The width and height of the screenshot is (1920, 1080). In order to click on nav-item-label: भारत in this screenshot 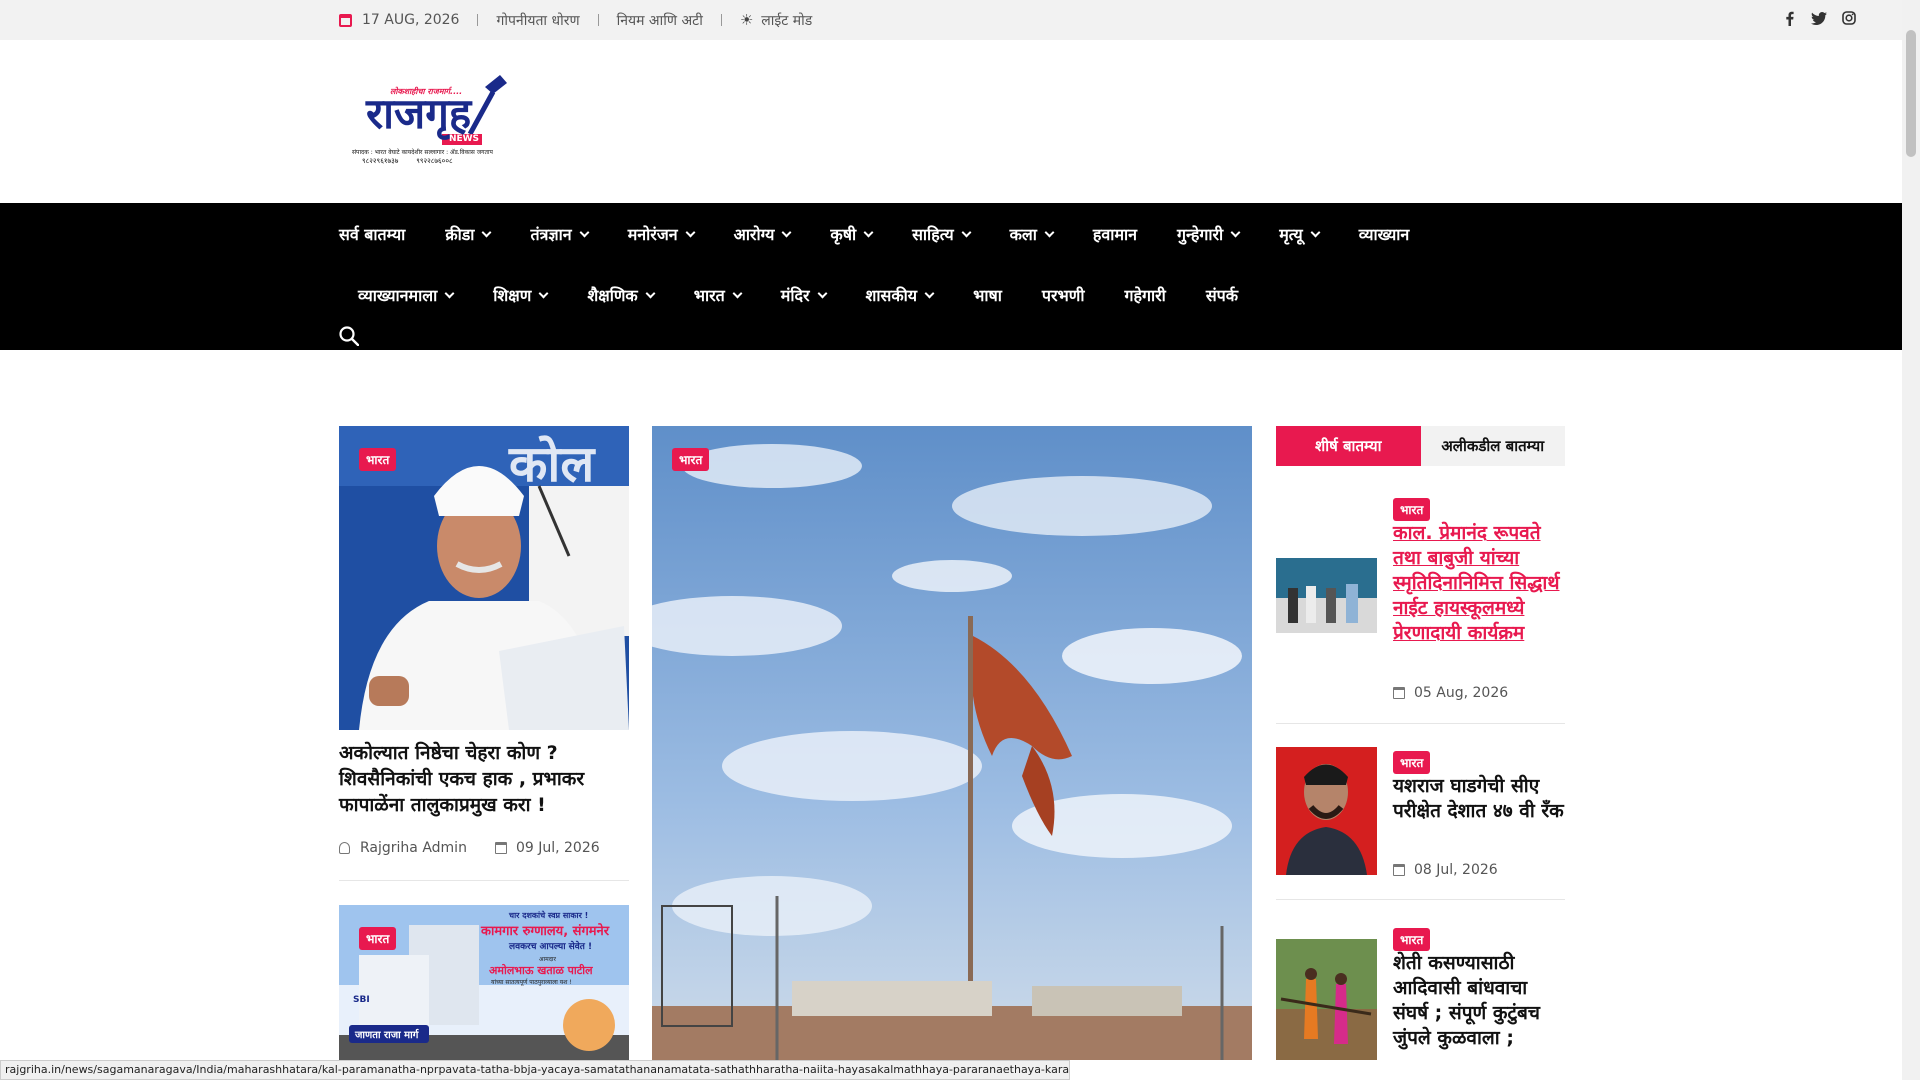, I will do `click(709, 295)`.